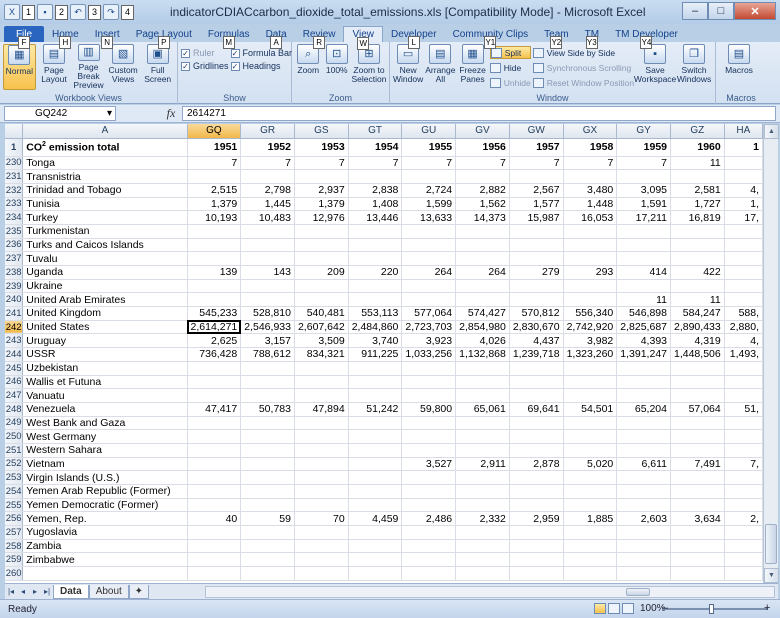  Describe the element at coordinates (743, 341) in the screenshot. I see `value-cell: 4,` at that location.